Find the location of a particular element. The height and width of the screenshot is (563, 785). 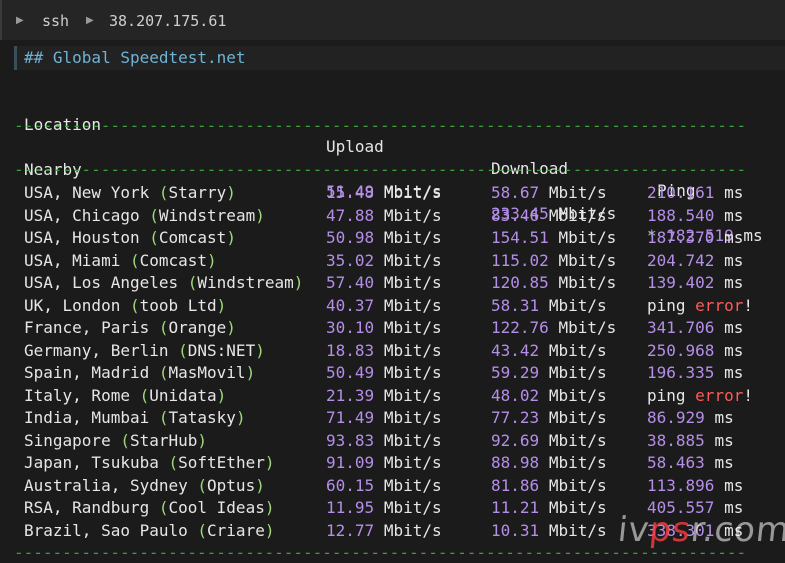

ping-value: 139.402 is located at coordinates (681, 282).